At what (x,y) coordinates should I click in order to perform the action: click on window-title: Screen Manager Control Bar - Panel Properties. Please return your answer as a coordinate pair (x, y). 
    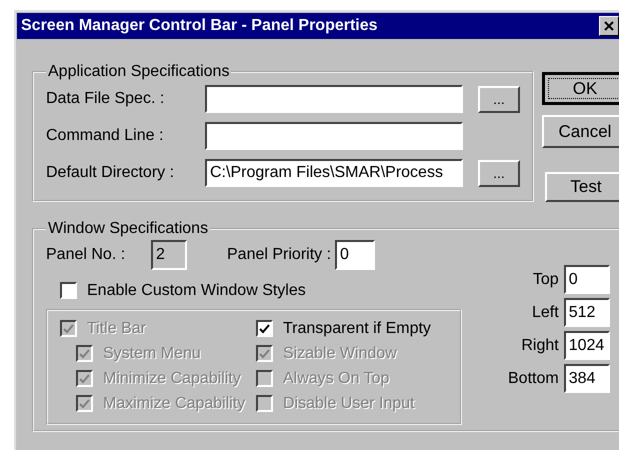
    Looking at the image, I should click on (199, 26).